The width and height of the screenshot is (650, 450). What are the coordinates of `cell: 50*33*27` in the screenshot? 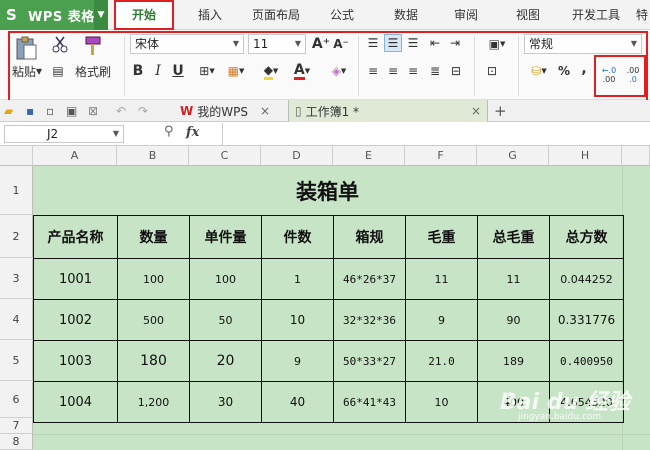 It's located at (369, 361).